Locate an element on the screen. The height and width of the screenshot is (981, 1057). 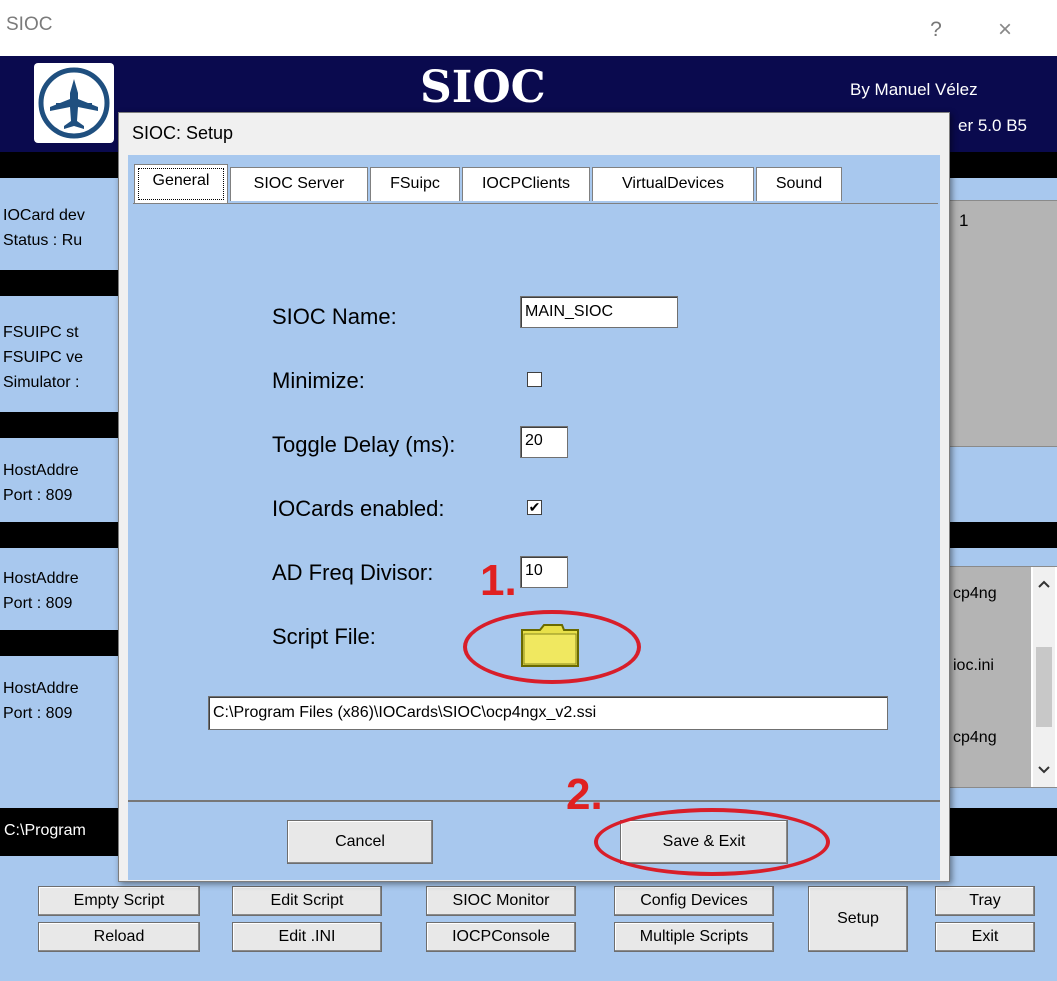
tab-virtualdevices: VirtualDevices is located at coordinates (673, 184).